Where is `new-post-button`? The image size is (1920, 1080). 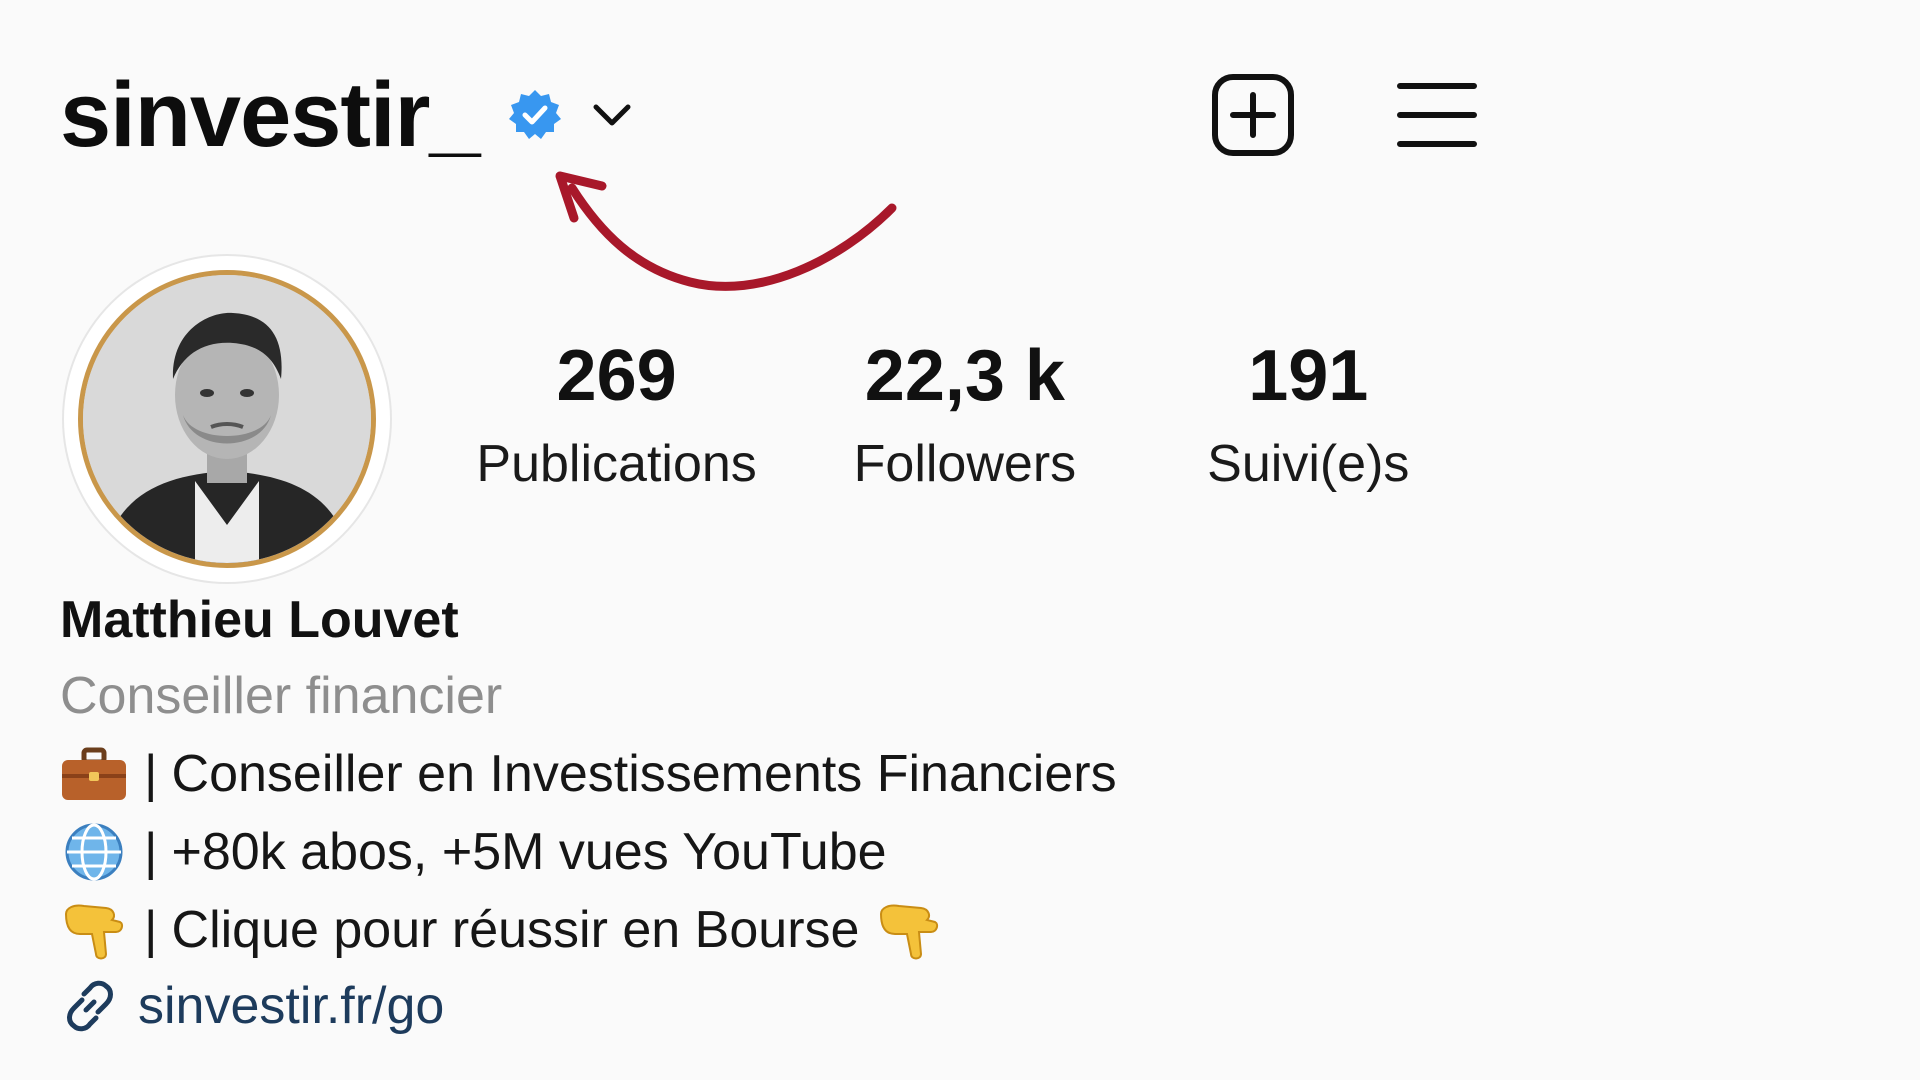
new-post-button is located at coordinates (1253, 115).